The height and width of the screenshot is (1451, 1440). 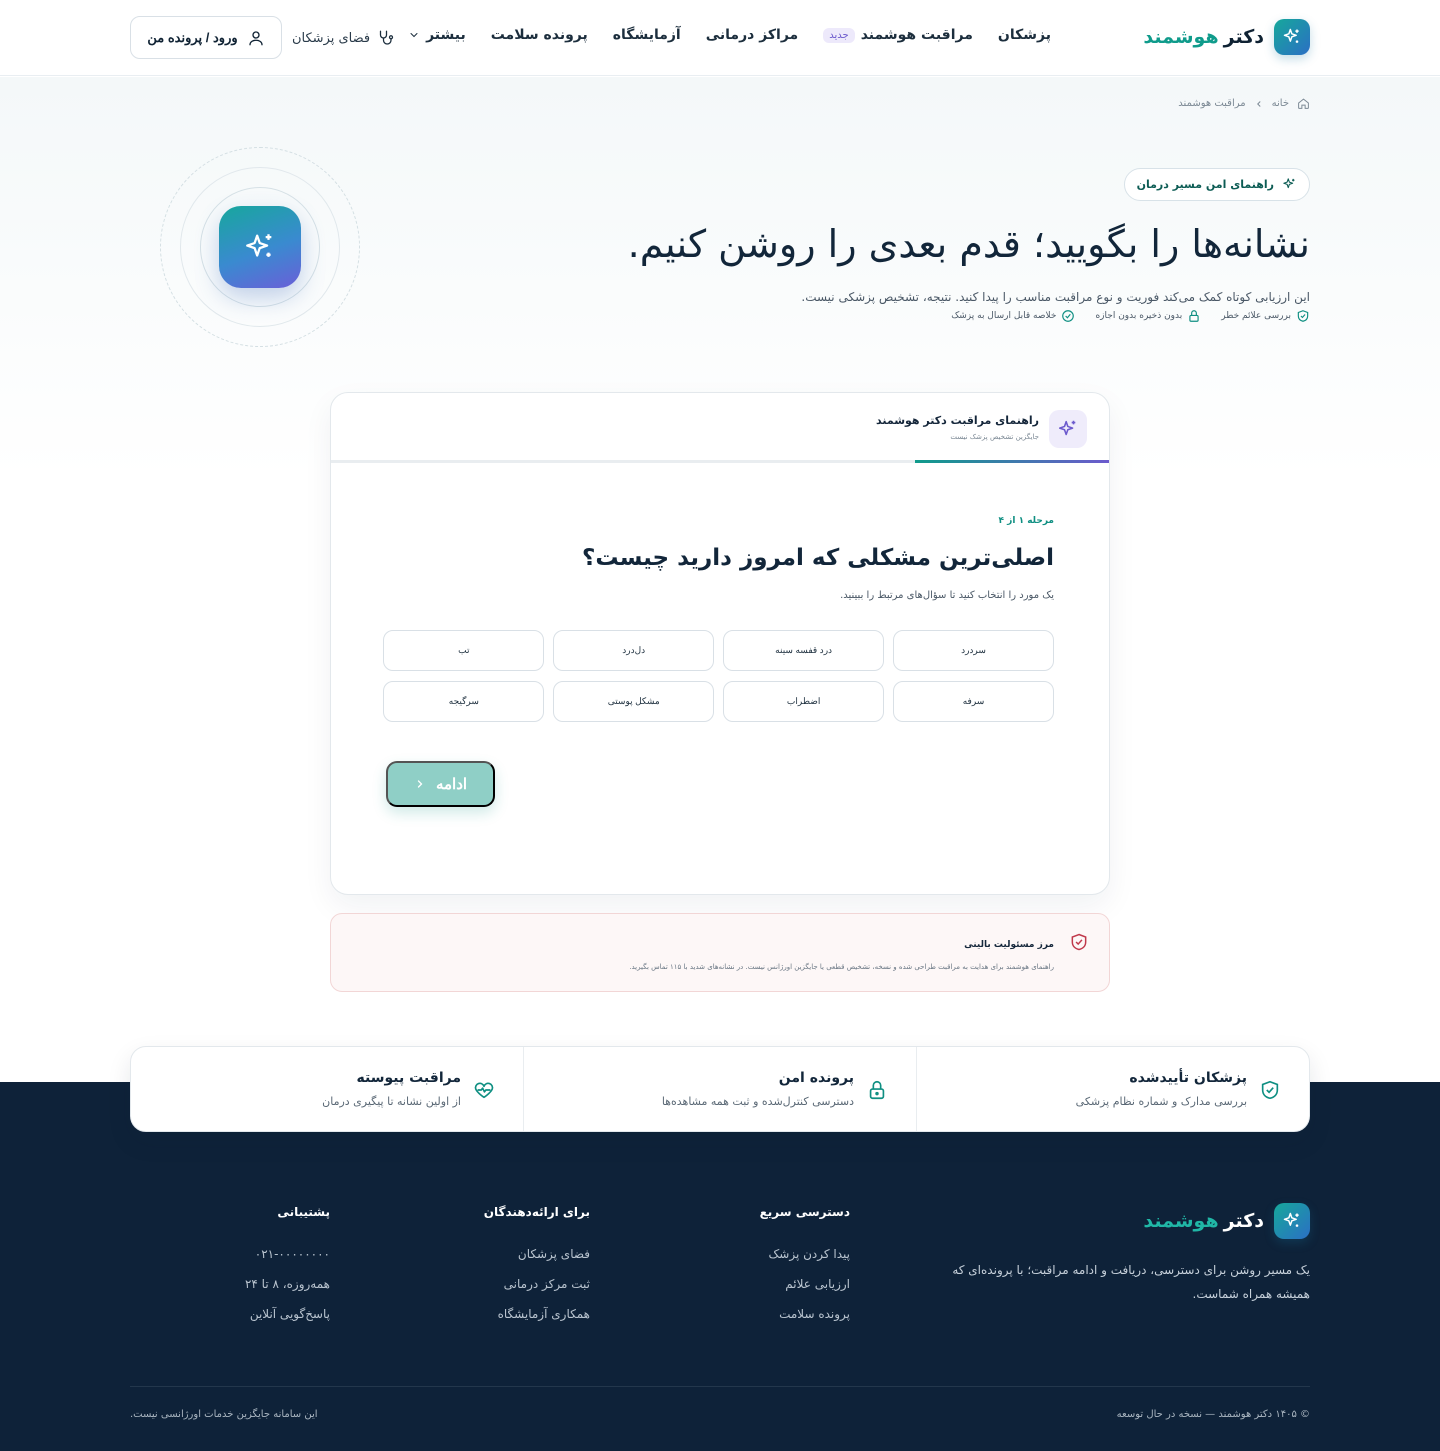 What do you see at coordinates (1243, 37) in the screenshot?
I see `brand-name-part1: دکتر` at bounding box center [1243, 37].